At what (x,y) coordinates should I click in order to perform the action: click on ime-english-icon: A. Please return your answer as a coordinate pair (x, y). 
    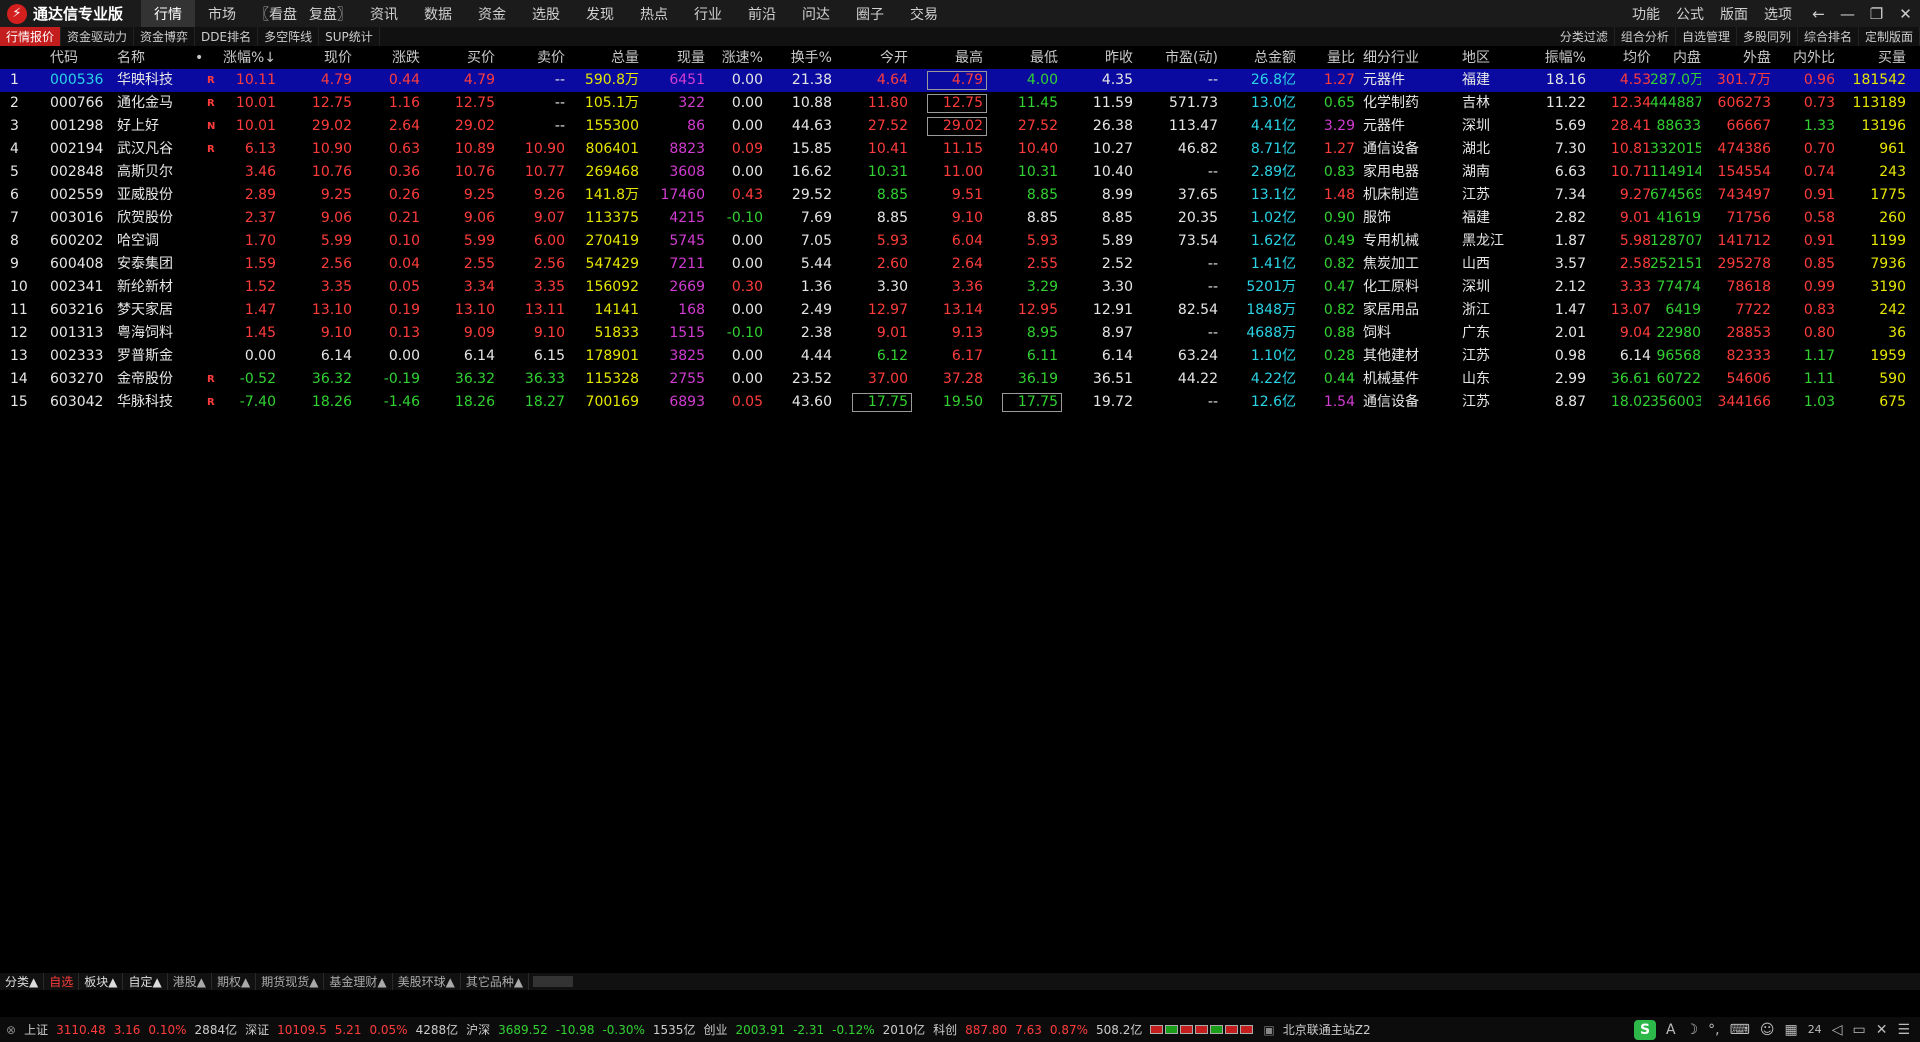
    Looking at the image, I should click on (1671, 1030).